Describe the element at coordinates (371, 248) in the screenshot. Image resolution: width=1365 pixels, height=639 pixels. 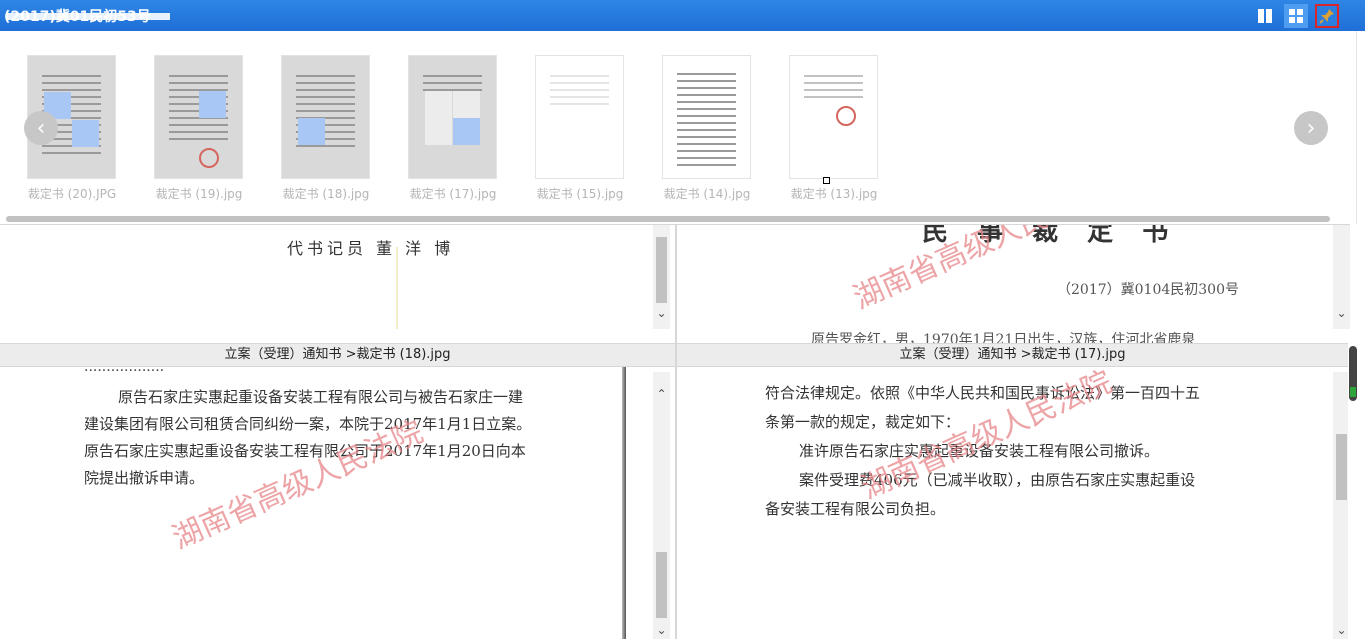
I see `document-text: 代书记员 董 洋 博` at that location.